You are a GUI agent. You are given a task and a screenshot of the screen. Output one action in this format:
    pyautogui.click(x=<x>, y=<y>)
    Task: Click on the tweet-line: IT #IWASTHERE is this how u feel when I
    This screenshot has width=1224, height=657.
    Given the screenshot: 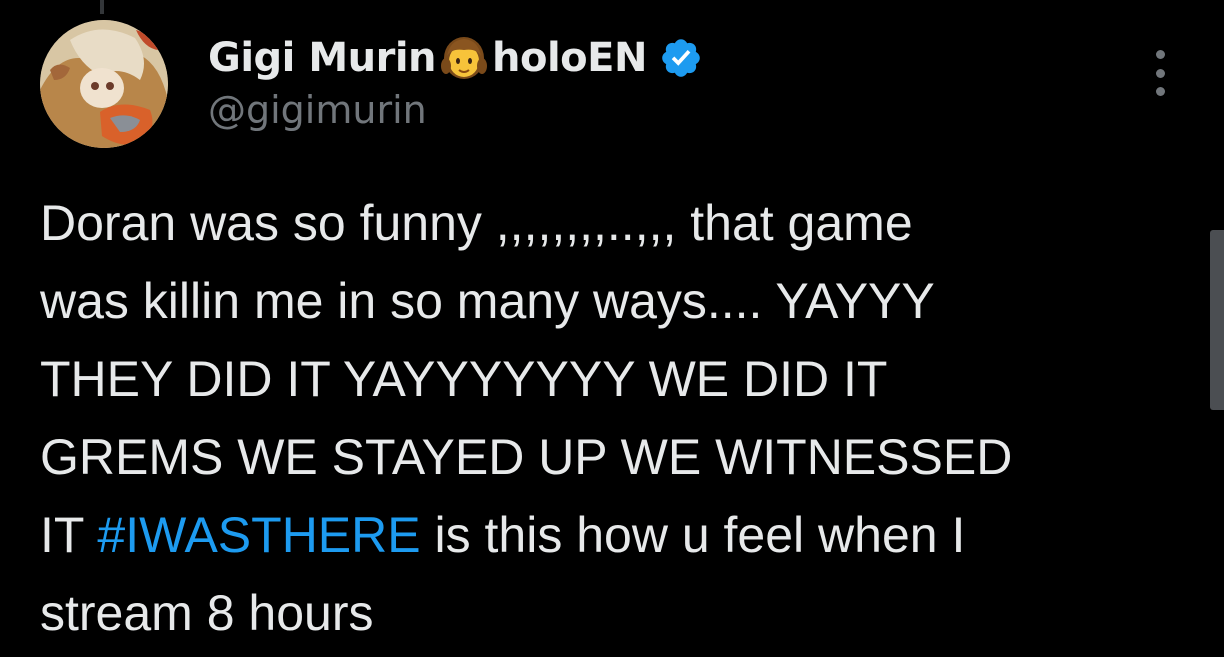 What is the action you would take?
    pyautogui.click(x=600, y=535)
    